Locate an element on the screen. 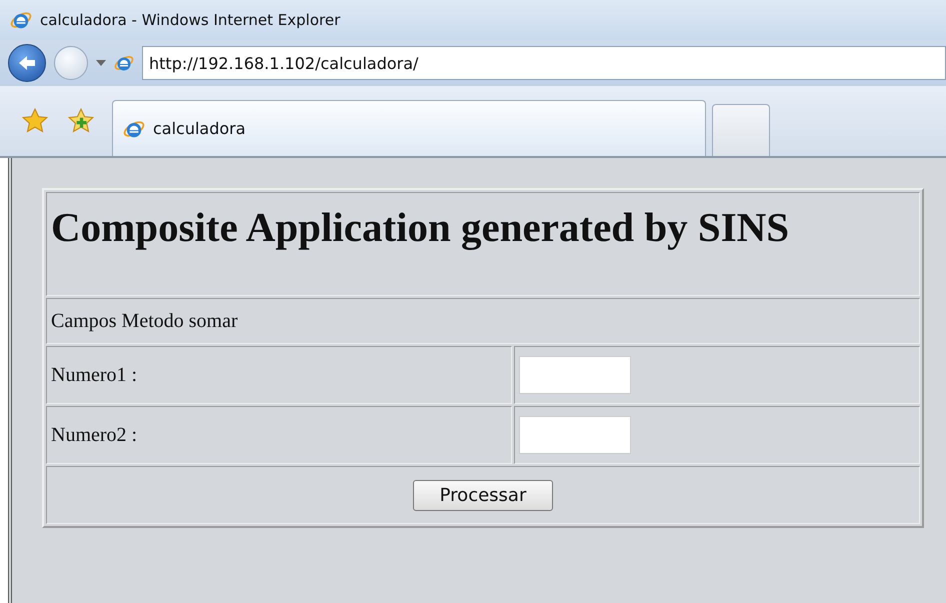 This screenshot has height=603, width=946. window-title: calculadora - Windows Internet Explorer is located at coordinates (190, 20).